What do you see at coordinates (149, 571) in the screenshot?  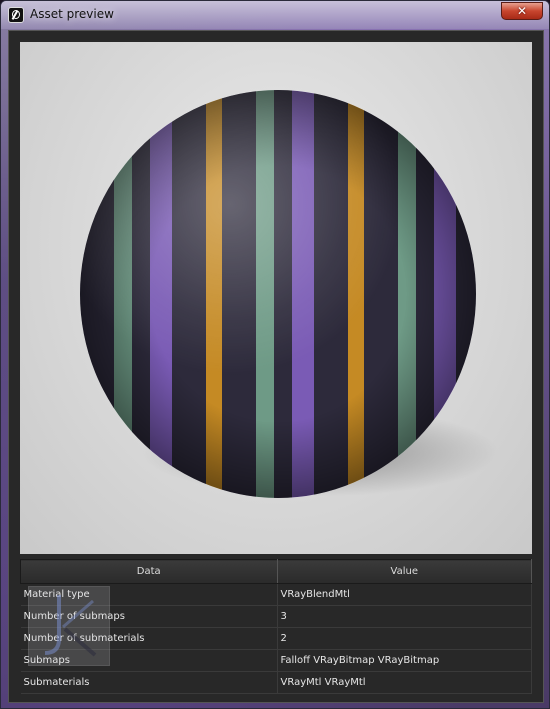 I see `column-header-data: Data` at bounding box center [149, 571].